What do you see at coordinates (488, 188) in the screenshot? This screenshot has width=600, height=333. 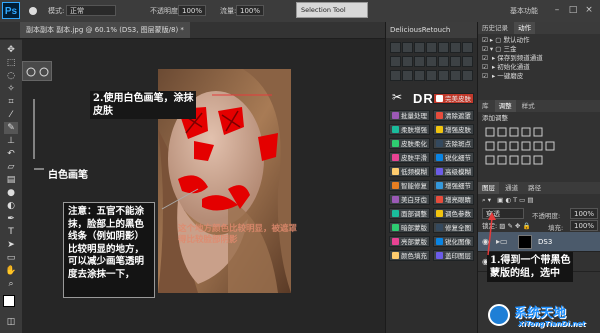 I see `tab-layers: 图层` at bounding box center [488, 188].